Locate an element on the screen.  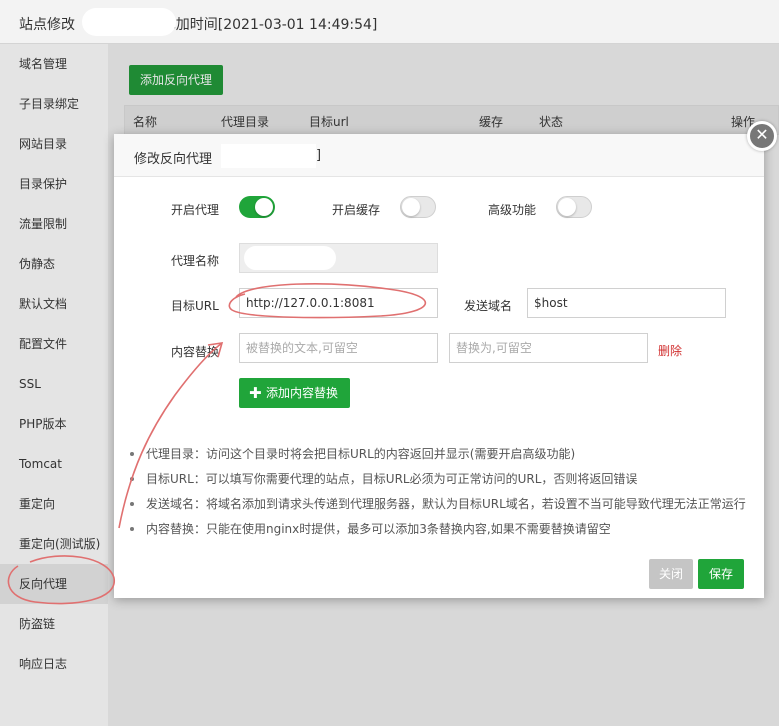
column-header-name: 名称 is located at coordinates (145, 122).